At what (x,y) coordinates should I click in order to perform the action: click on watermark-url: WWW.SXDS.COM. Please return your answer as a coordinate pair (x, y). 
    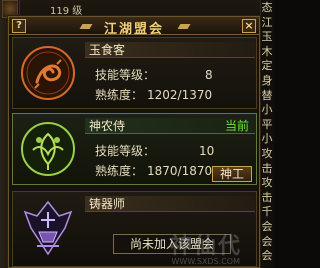
    Looking at the image, I should click on (205, 261).